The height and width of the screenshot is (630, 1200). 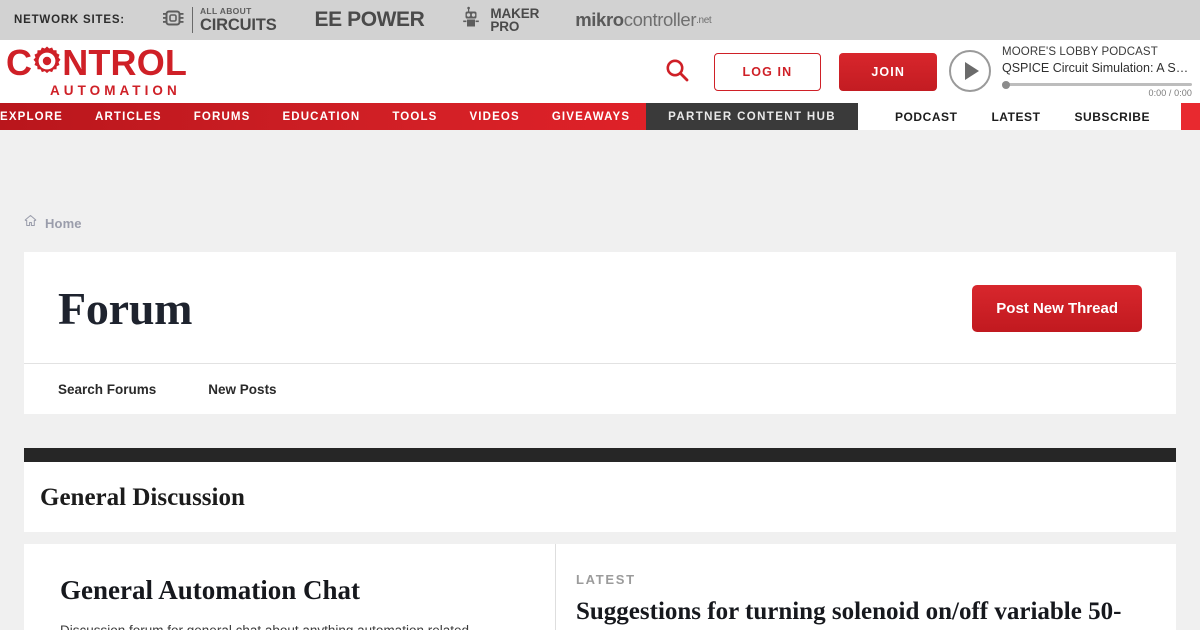 What do you see at coordinates (926, 117) in the screenshot?
I see `nav-item-podcast: PODCAST` at bounding box center [926, 117].